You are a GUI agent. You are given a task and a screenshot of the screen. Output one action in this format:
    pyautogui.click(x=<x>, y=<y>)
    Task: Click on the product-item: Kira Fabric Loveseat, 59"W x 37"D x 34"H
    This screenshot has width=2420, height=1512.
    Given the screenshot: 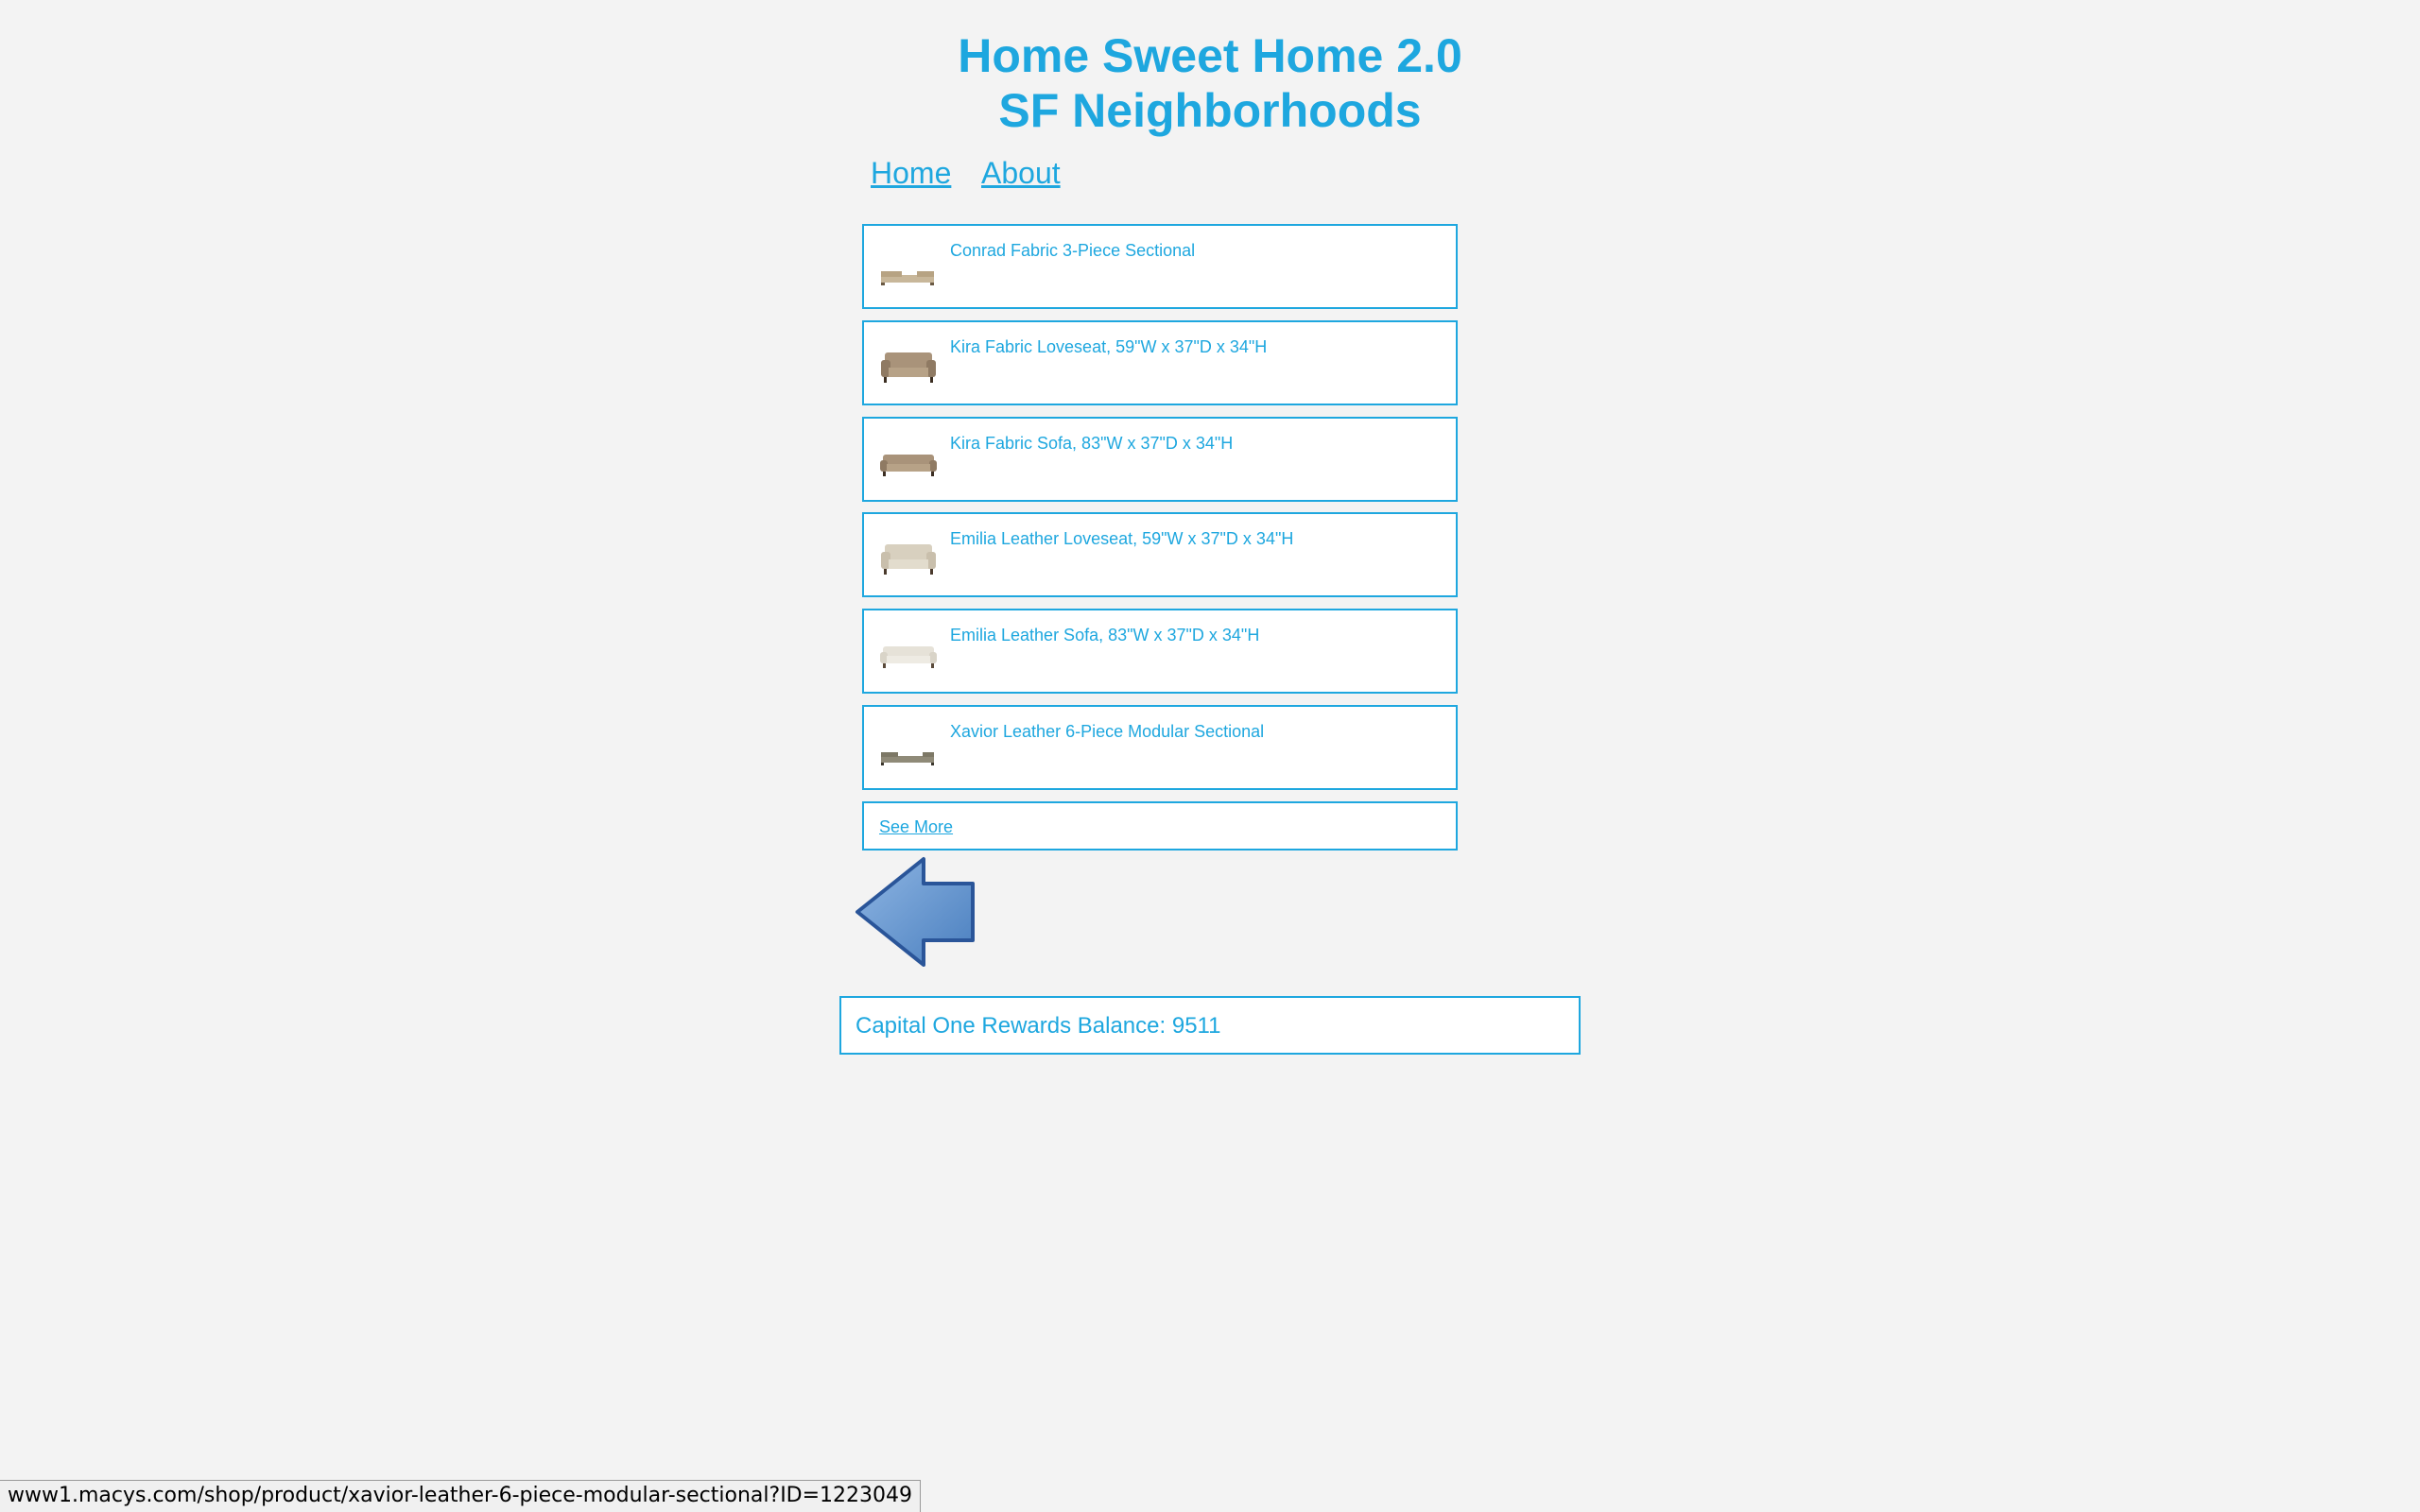 What is the action you would take?
    pyautogui.click(x=1160, y=362)
    